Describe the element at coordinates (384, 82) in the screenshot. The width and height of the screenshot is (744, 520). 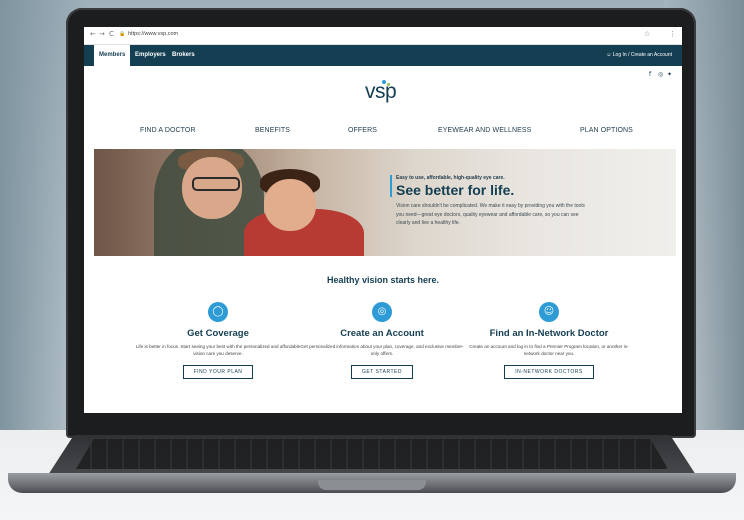
I see `logo-dot` at that location.